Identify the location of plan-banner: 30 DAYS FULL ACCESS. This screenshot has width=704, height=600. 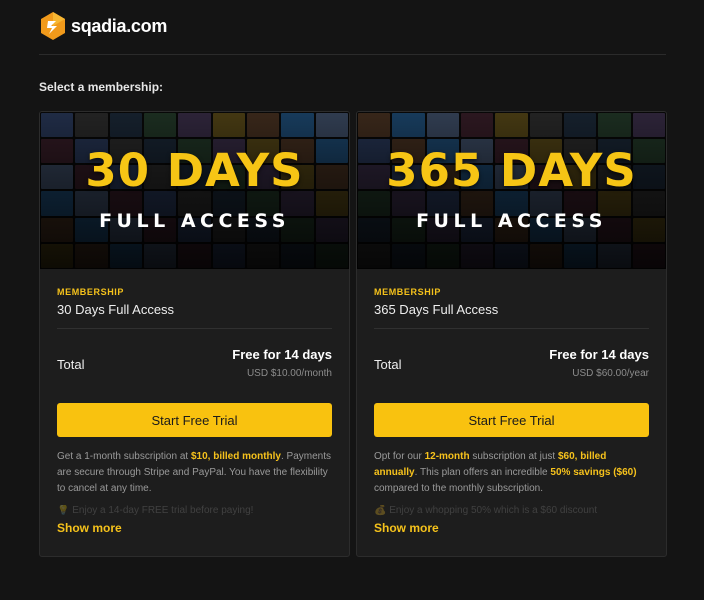
(194, 190).